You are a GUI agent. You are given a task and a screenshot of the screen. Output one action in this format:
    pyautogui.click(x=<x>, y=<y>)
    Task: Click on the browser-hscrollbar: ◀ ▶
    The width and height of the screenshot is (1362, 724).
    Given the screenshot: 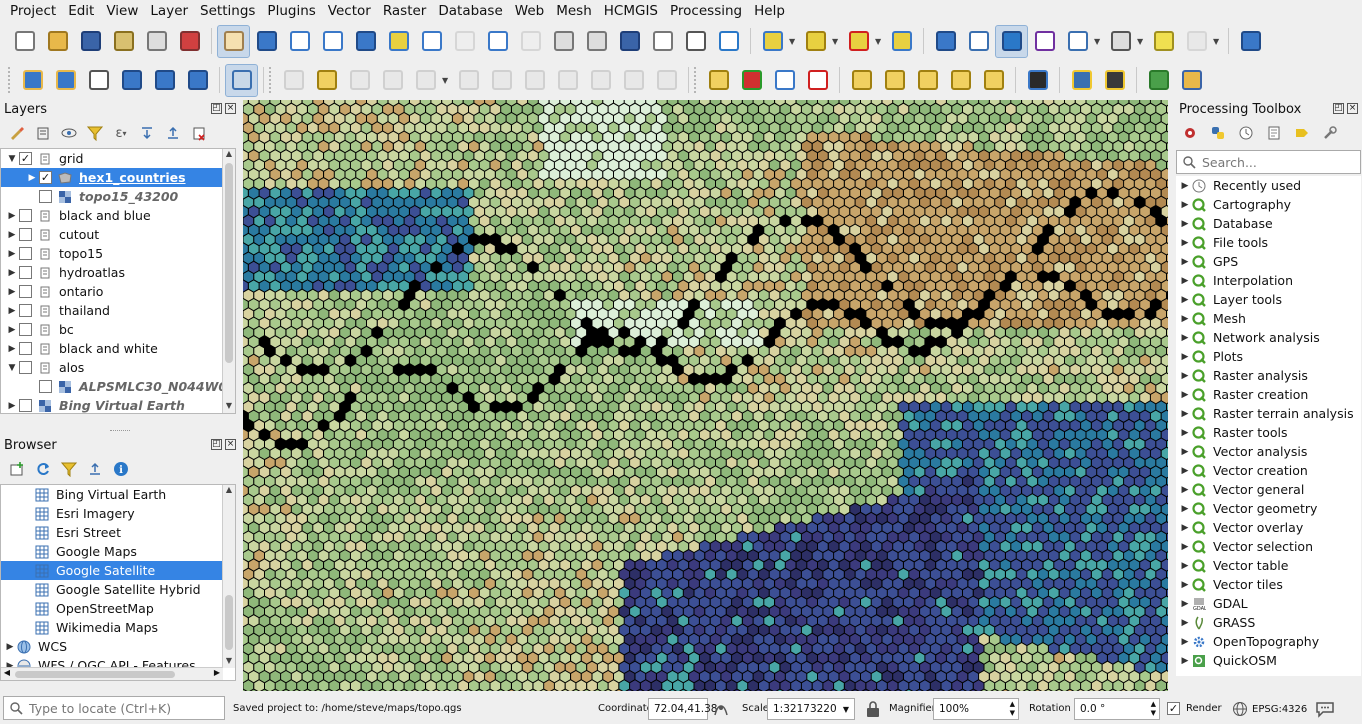 What is the action you would take?
    pyautogui.click(x=112, y=673)
    